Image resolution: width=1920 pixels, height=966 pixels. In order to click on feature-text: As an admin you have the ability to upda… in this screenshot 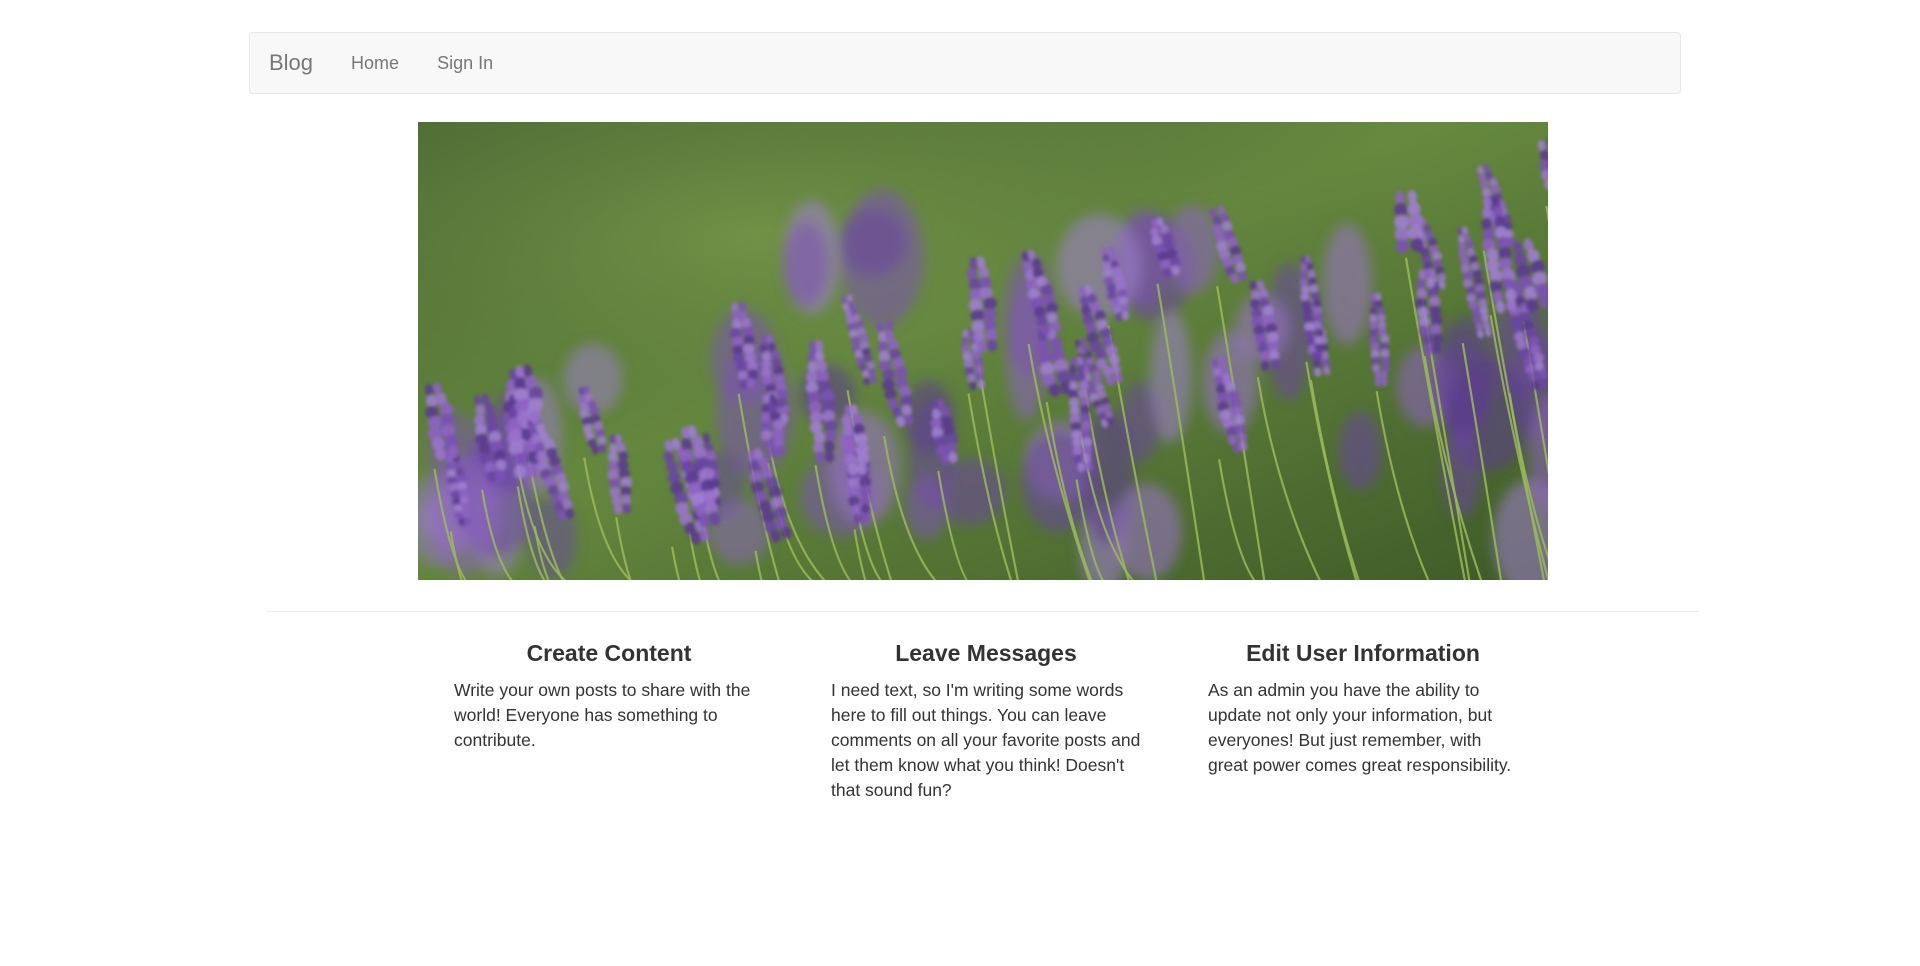, I will do `click(1360, 727)`.